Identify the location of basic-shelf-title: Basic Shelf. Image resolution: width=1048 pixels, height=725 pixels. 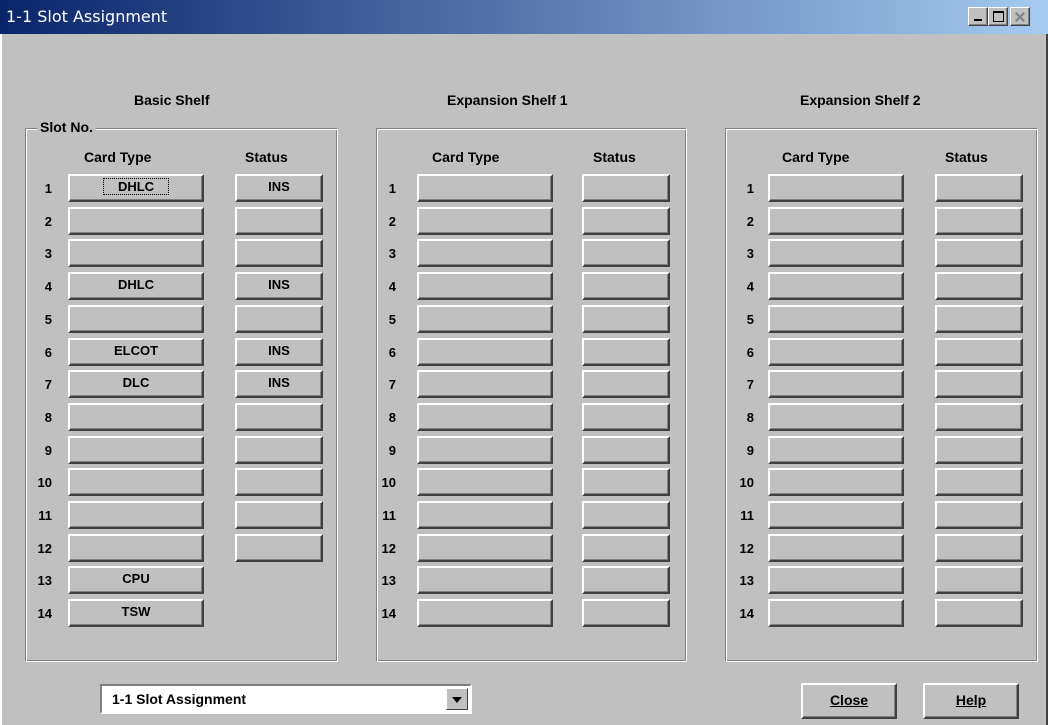
(172, 100).